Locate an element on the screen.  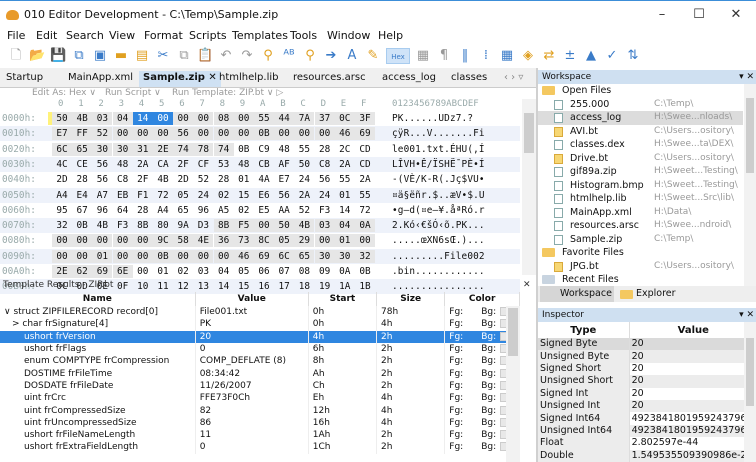
hex-byte: 46 is located at coordinates (344, 134).